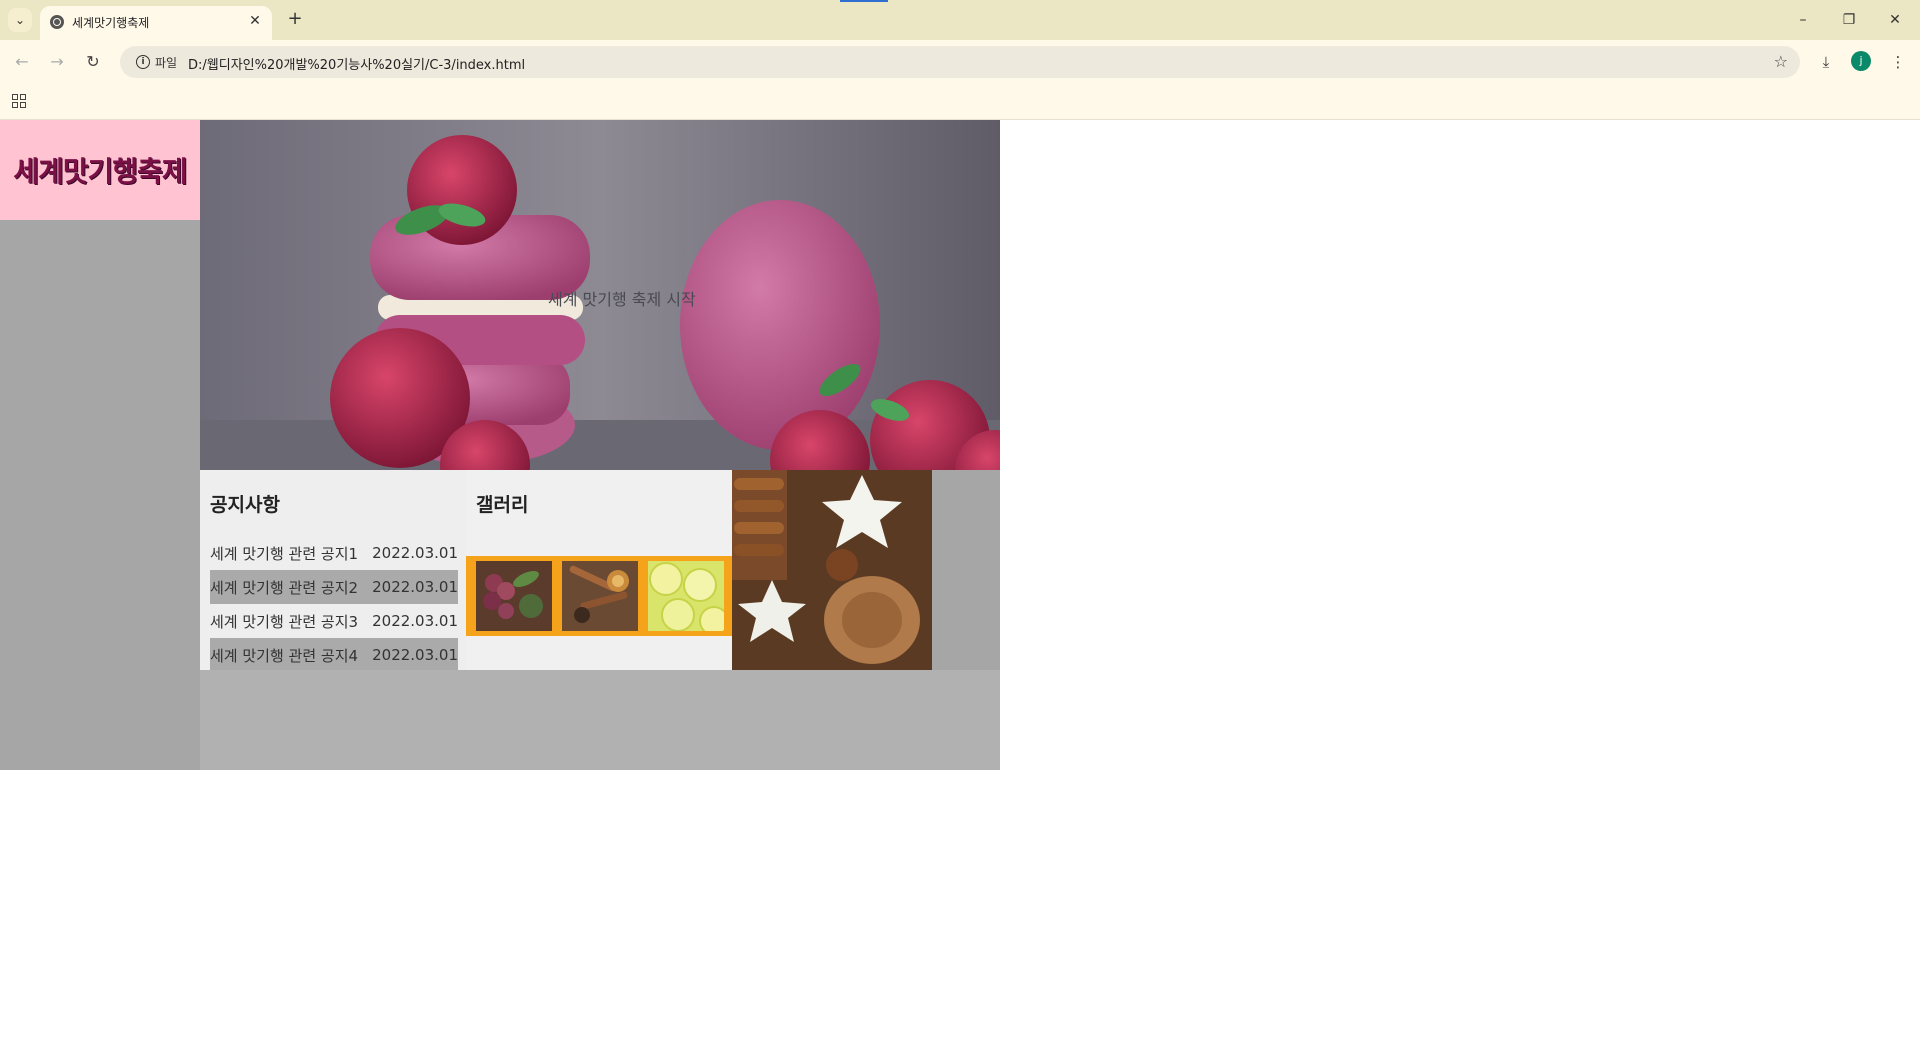 Image resolution: width=1920 pixels, height=1040 pixels. I want to click on download-icon: ⤓, so click(1826, 62).